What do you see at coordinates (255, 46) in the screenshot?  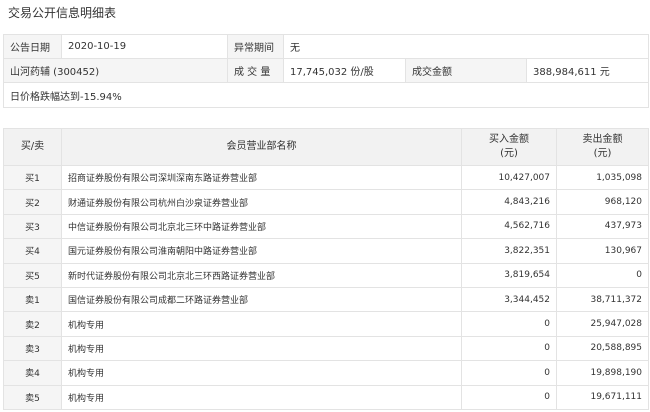 I see `period-label: 异常期间` at bounding box center [255, 46].